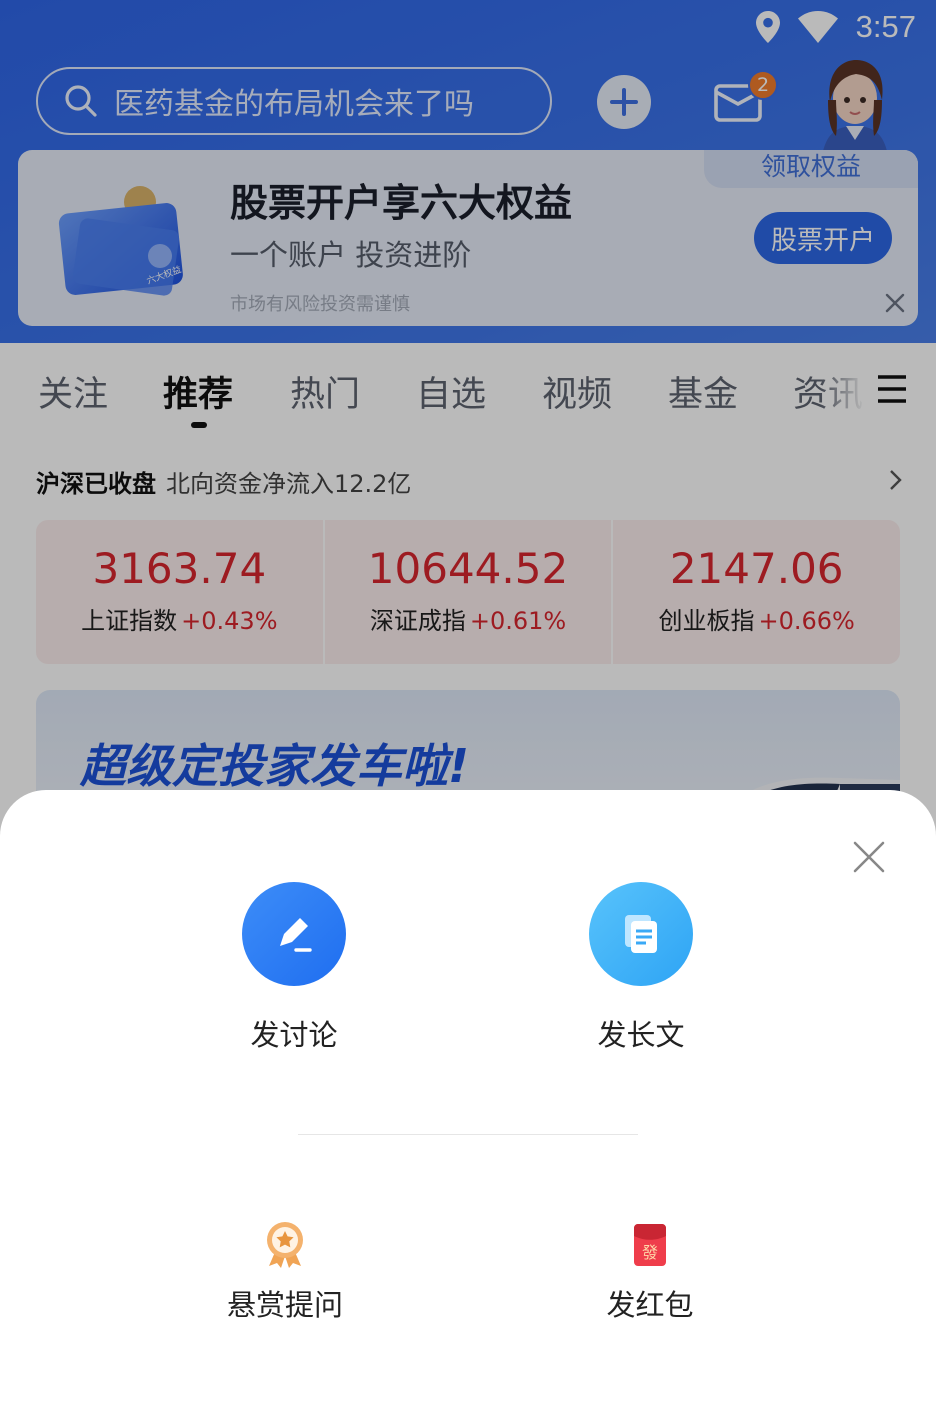 This screenshot has height=1404, width=936. Describe the element at coordinates (468, 1134) in the screenshot. I see `sheet-divider` at that location.